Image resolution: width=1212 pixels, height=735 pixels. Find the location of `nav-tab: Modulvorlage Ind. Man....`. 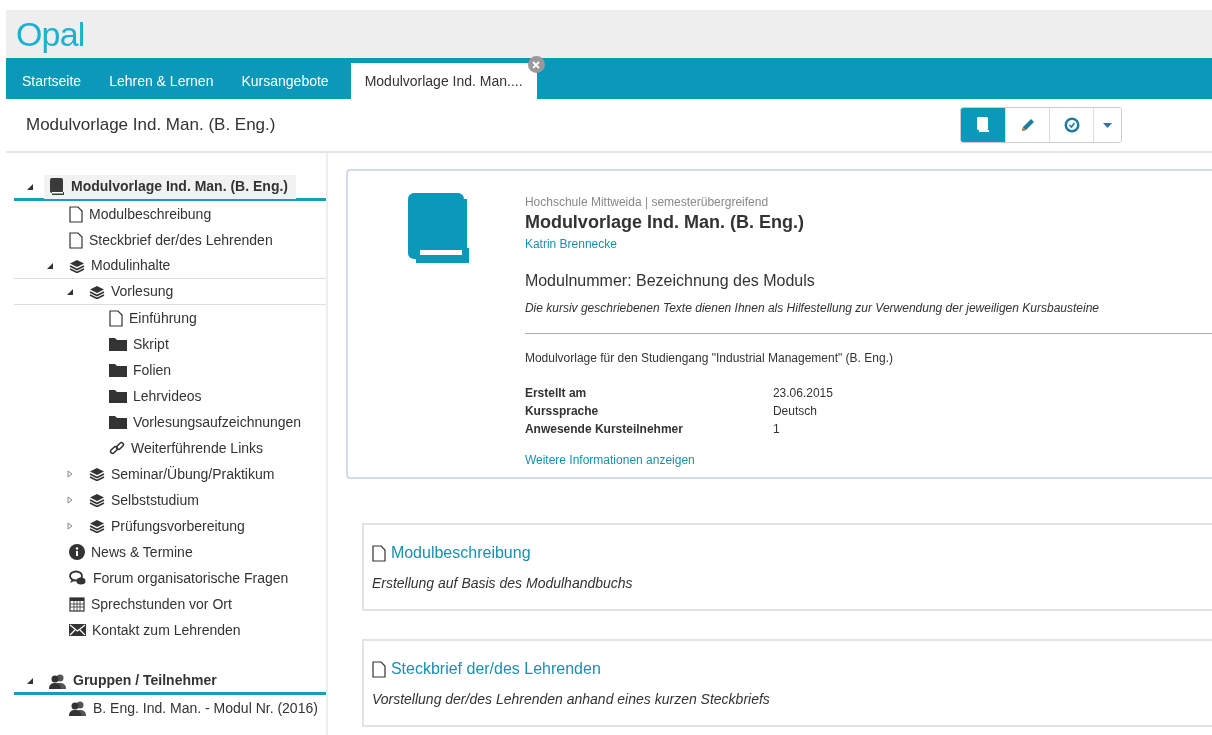

nav-tab: Modulvorlage Ind. Man.... is located at coordinates (443, 81).